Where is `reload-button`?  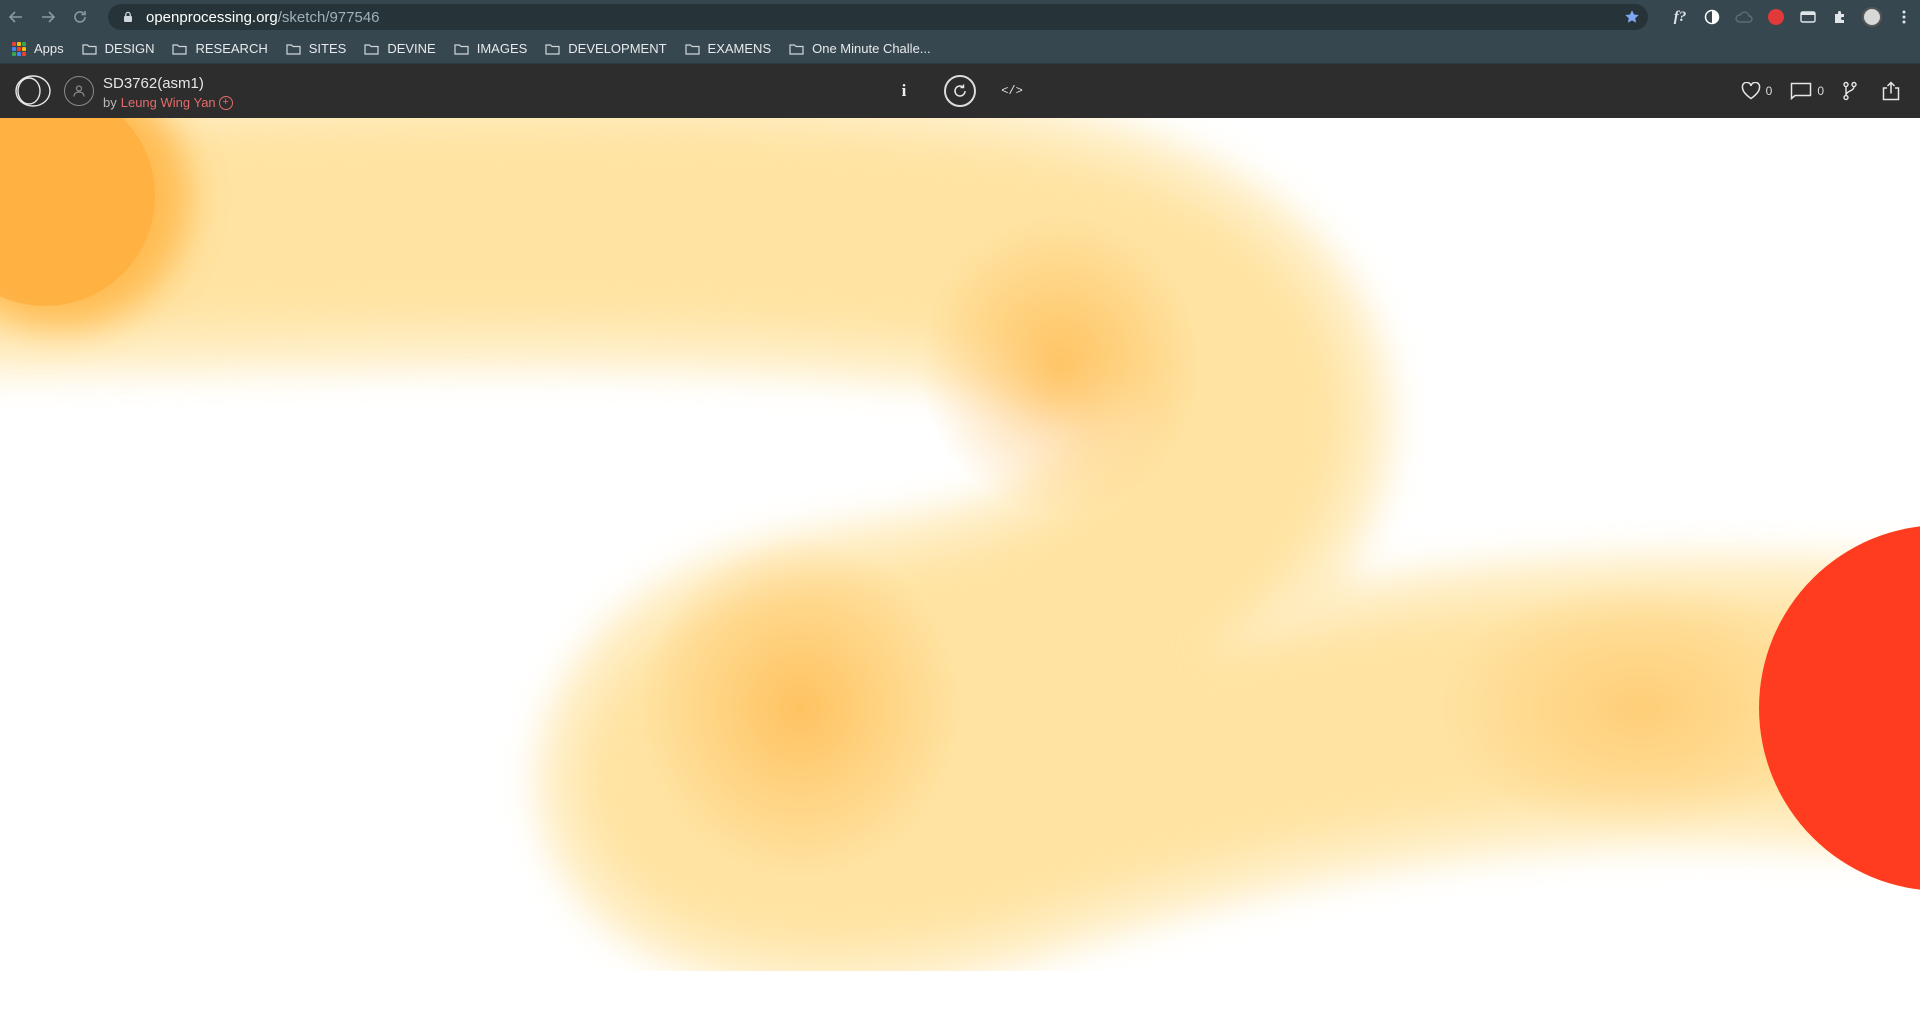
reload-button is located at coordinates (80, 17).